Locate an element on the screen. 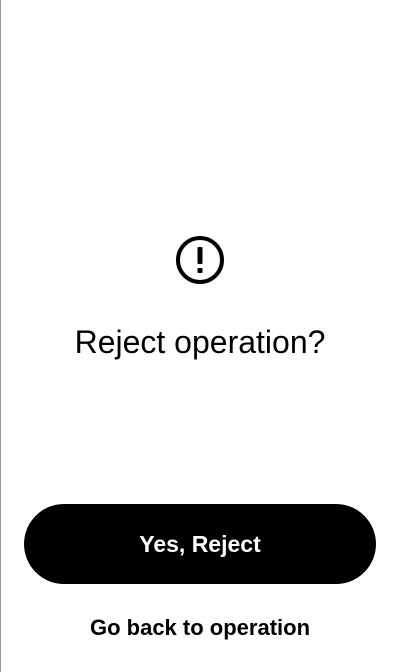  go-back-label: Go back to operation is located at coordinates (200, 627).